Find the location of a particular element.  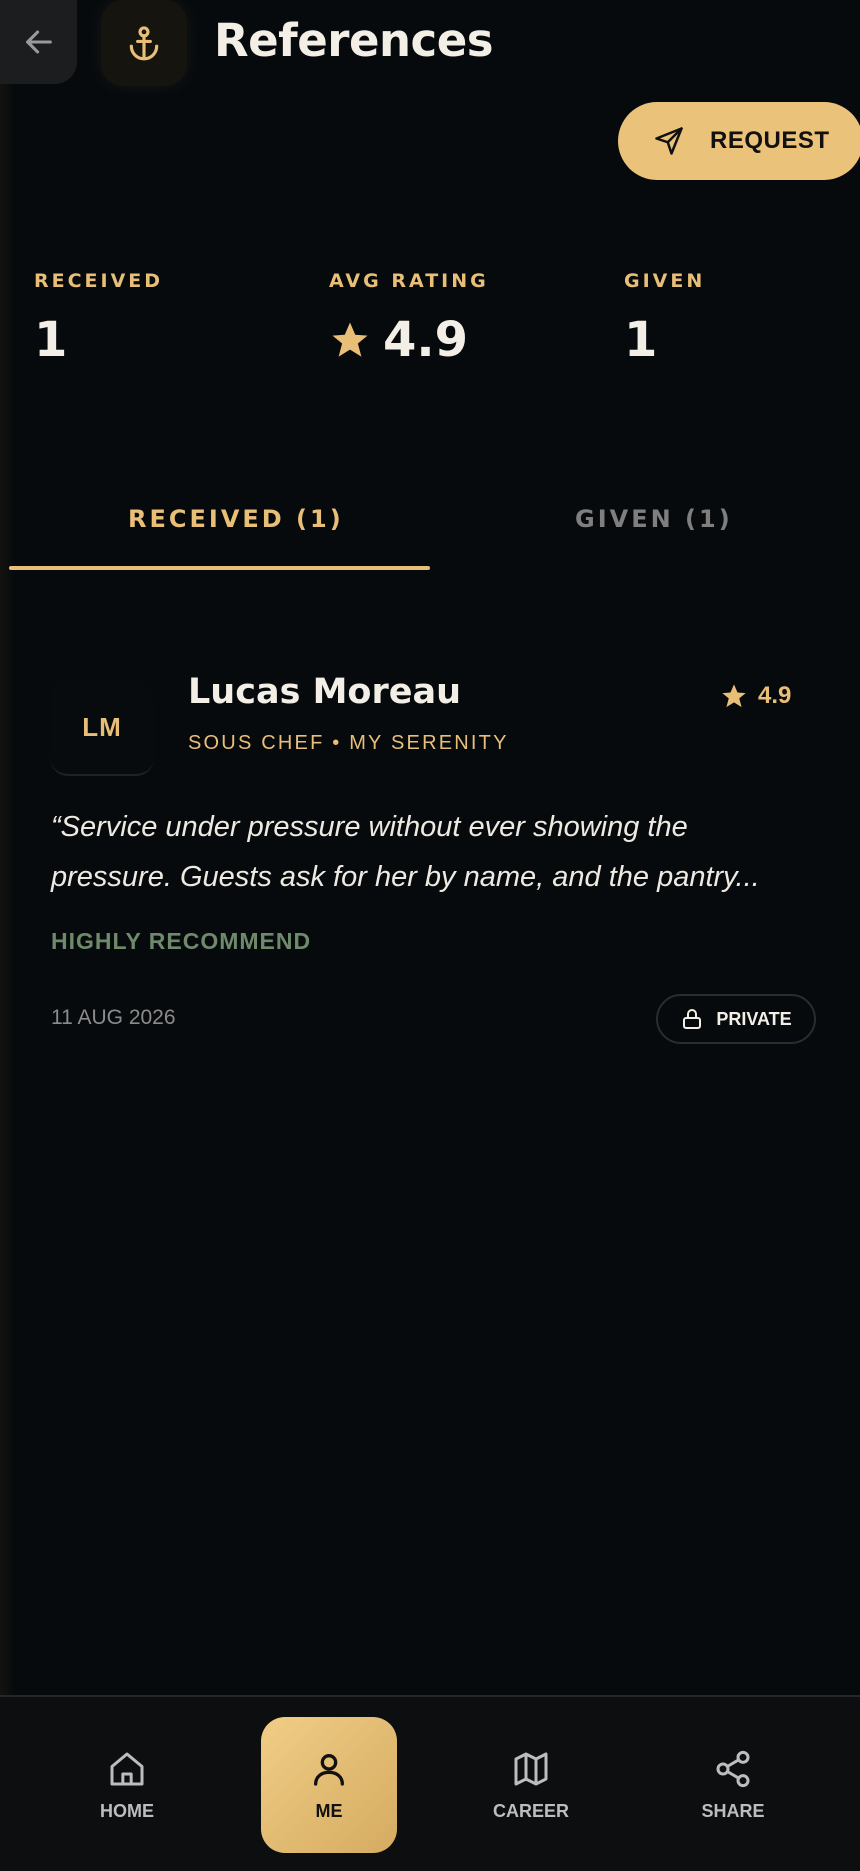

stat-received-label: RECEIVED is located at coordinates (99, 281).